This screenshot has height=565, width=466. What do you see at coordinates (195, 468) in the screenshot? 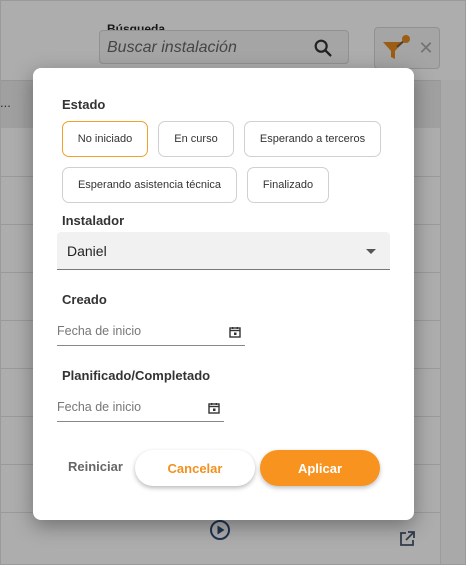
I see `cancel-button: Cancelar` at bounding box center [195, 468].